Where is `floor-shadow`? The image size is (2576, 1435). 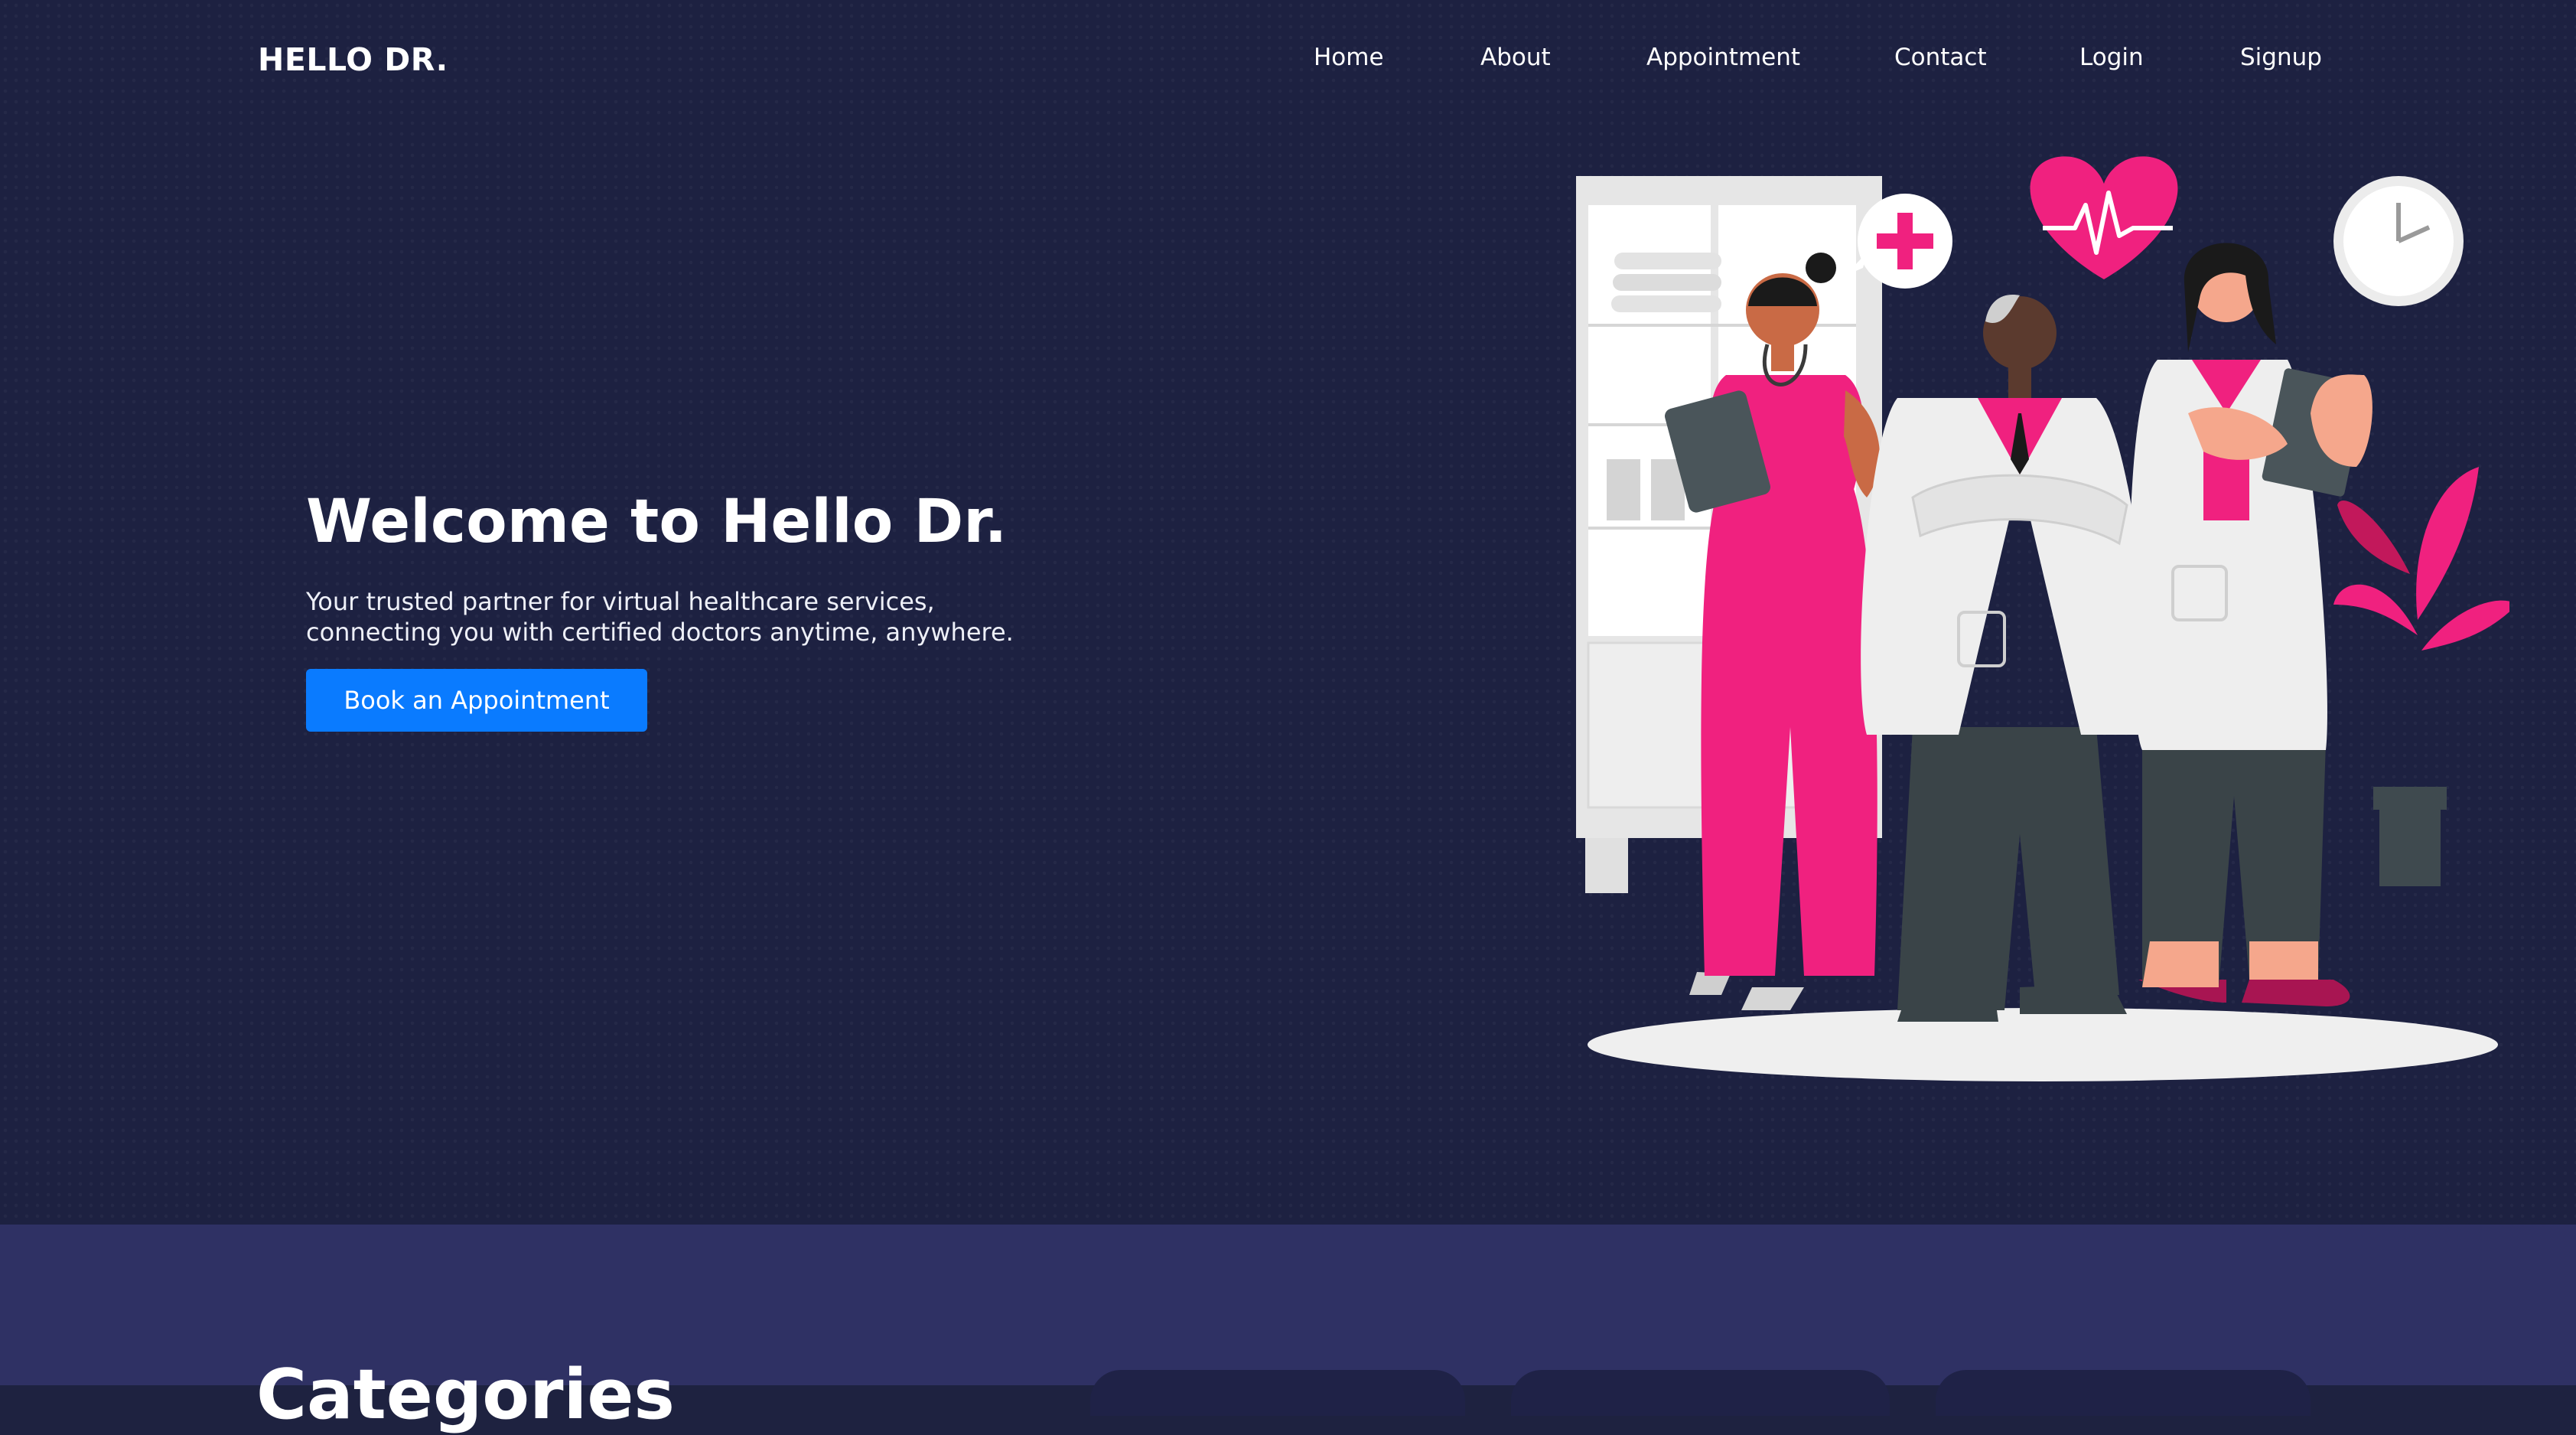 floor-shadow is located at coordinates (2043, 1044).